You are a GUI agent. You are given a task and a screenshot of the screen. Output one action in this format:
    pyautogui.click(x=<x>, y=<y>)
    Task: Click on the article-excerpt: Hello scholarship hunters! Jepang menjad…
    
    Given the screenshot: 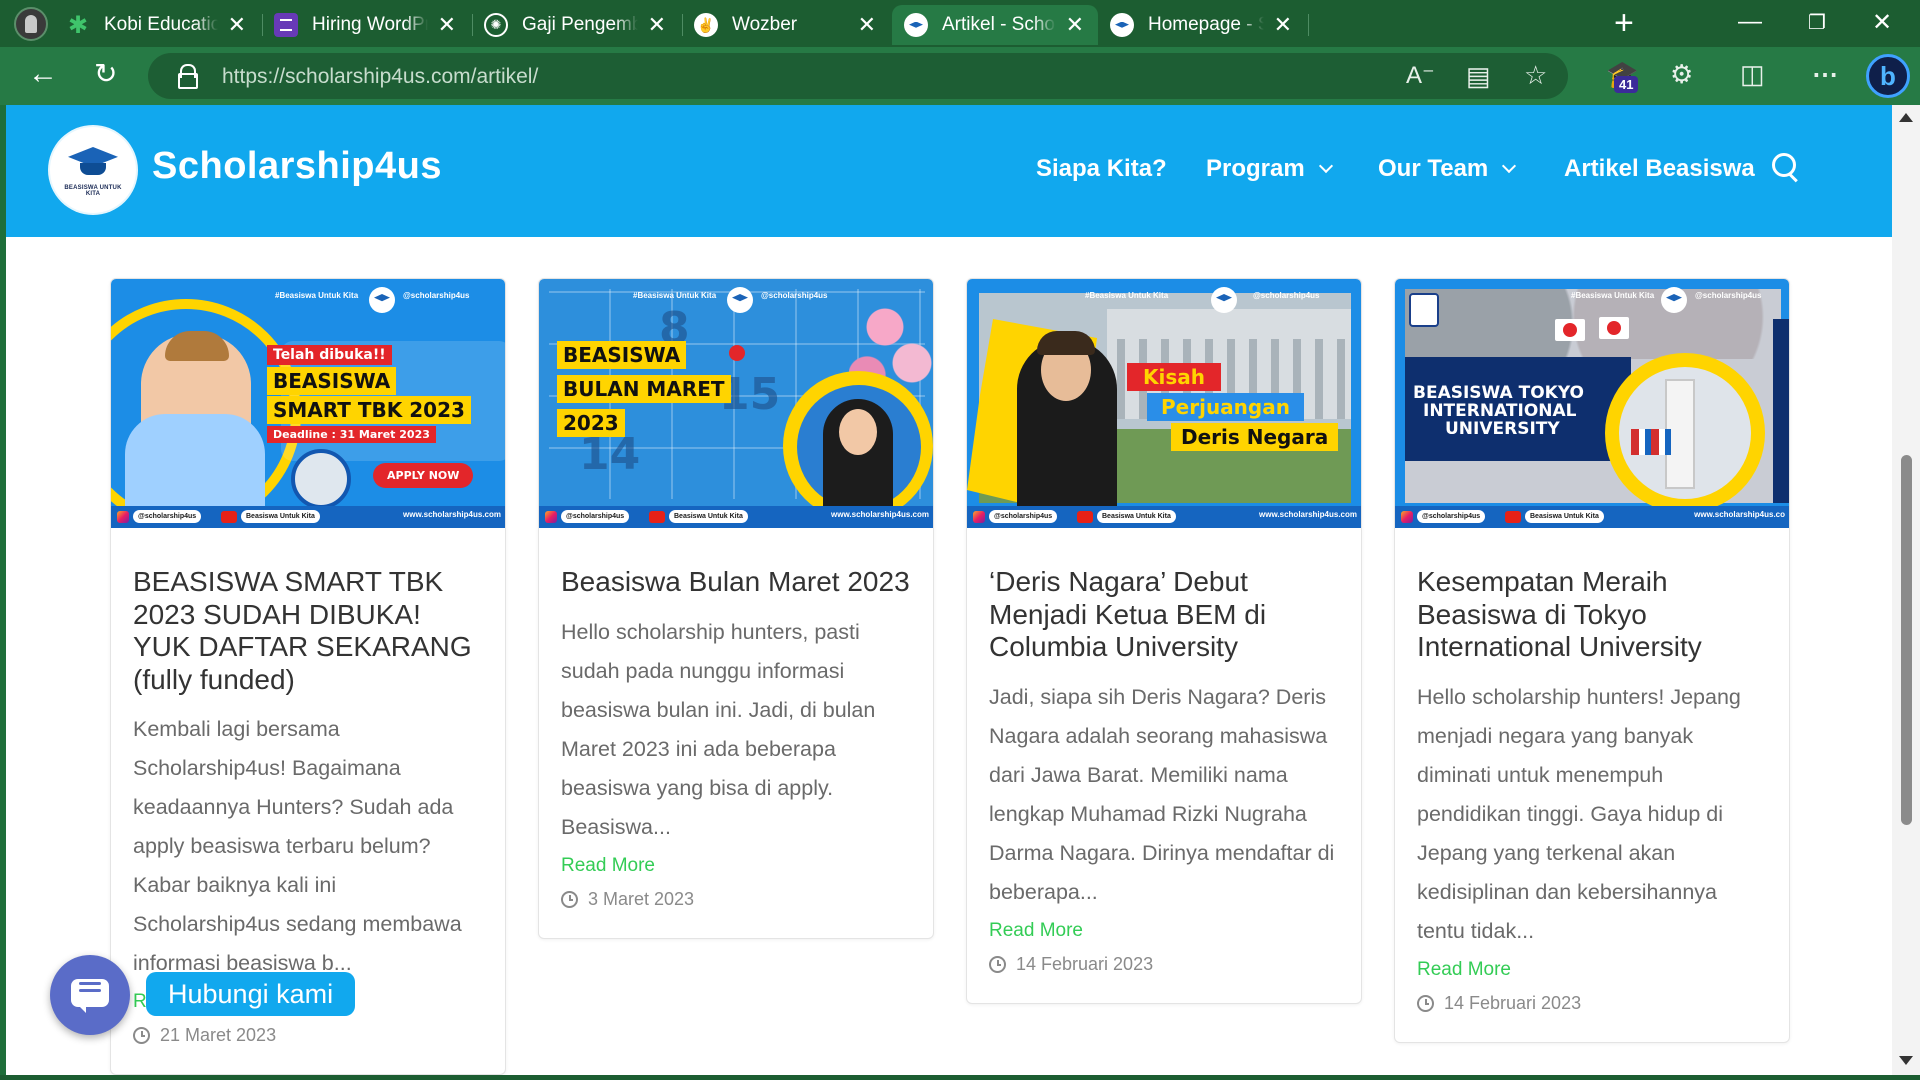 What is the action you would take?
    pyautogui.click(x=1579, y=813)
    